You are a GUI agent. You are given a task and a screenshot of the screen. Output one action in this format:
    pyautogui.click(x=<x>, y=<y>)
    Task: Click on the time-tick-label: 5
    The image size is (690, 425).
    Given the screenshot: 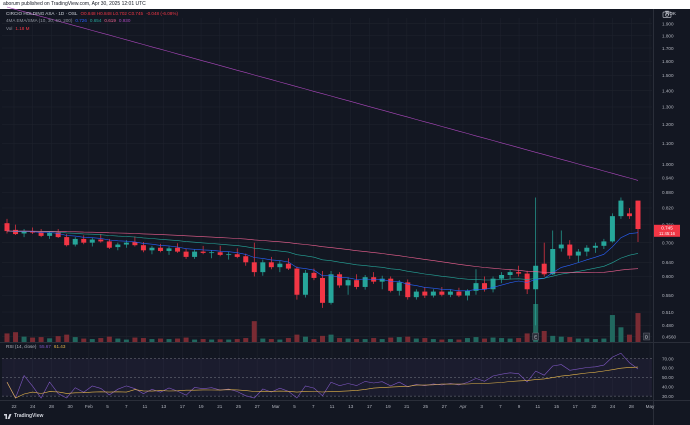 What is the action you would take?
    pyautogui.click(x=294, y=406)
    